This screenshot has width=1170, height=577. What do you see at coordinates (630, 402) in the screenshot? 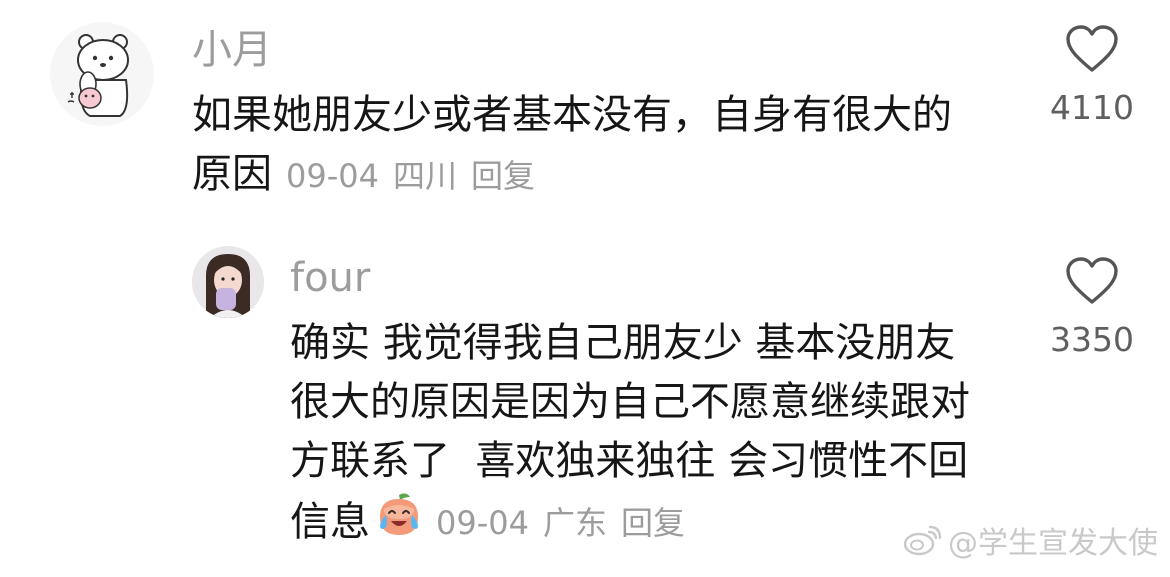
I see `comment-text-line: 很大的原因是因为自己不愿意继续跟对` at bounding box center [630, 402].